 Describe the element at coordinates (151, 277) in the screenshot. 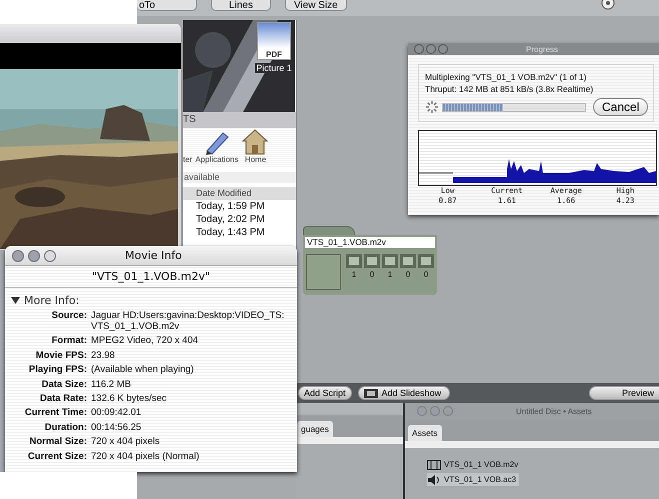

I see `file-name: "VTS_01_1.VOB.m2v"` at that location.